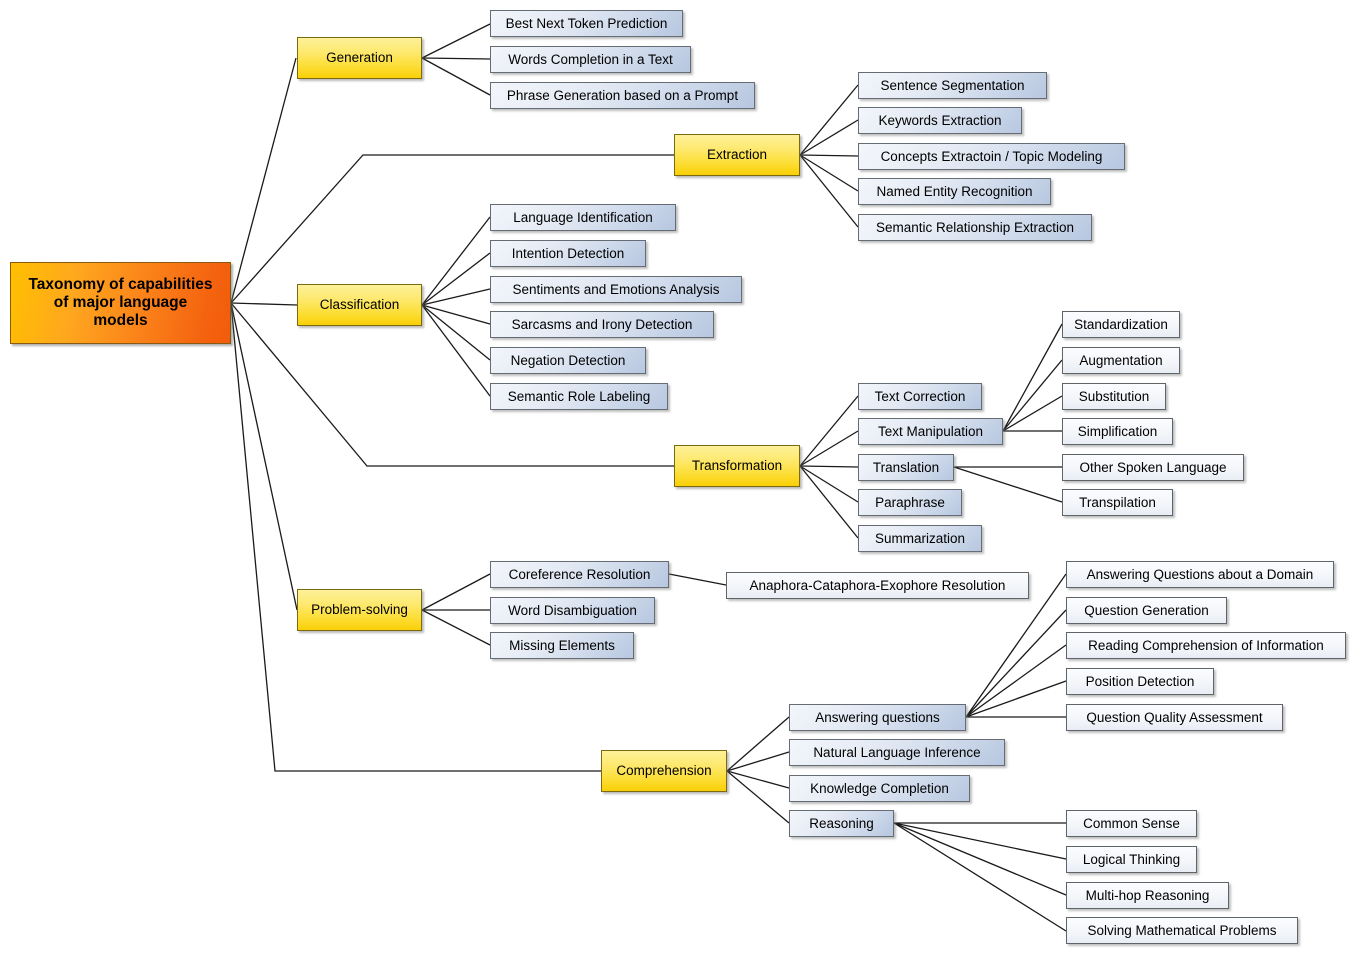  What do you see at coordinates (583, 217) in the screenshot?
I see `leaf-language-identification: Language Identification` at bounding box center [583, 217].